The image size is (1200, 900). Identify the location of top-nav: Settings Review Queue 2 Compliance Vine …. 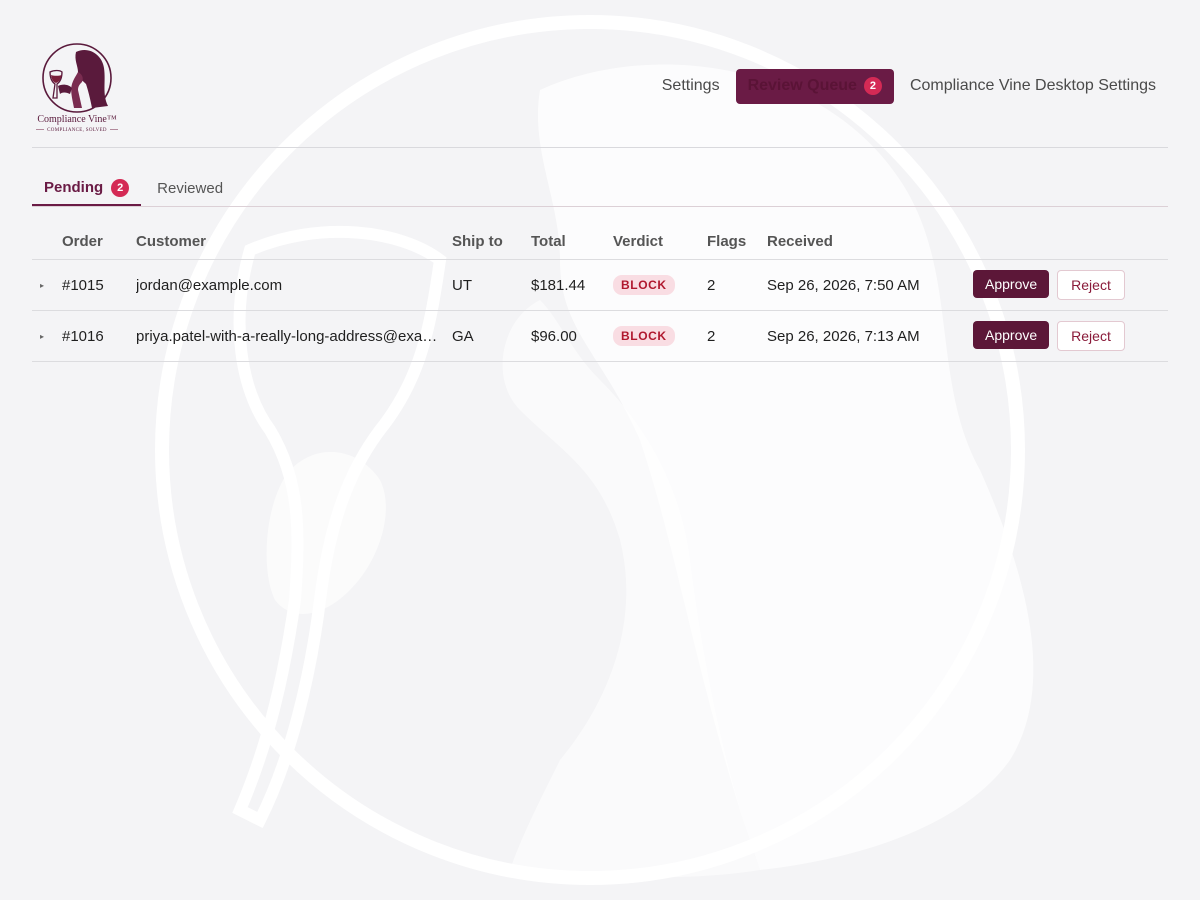
(909, 86).